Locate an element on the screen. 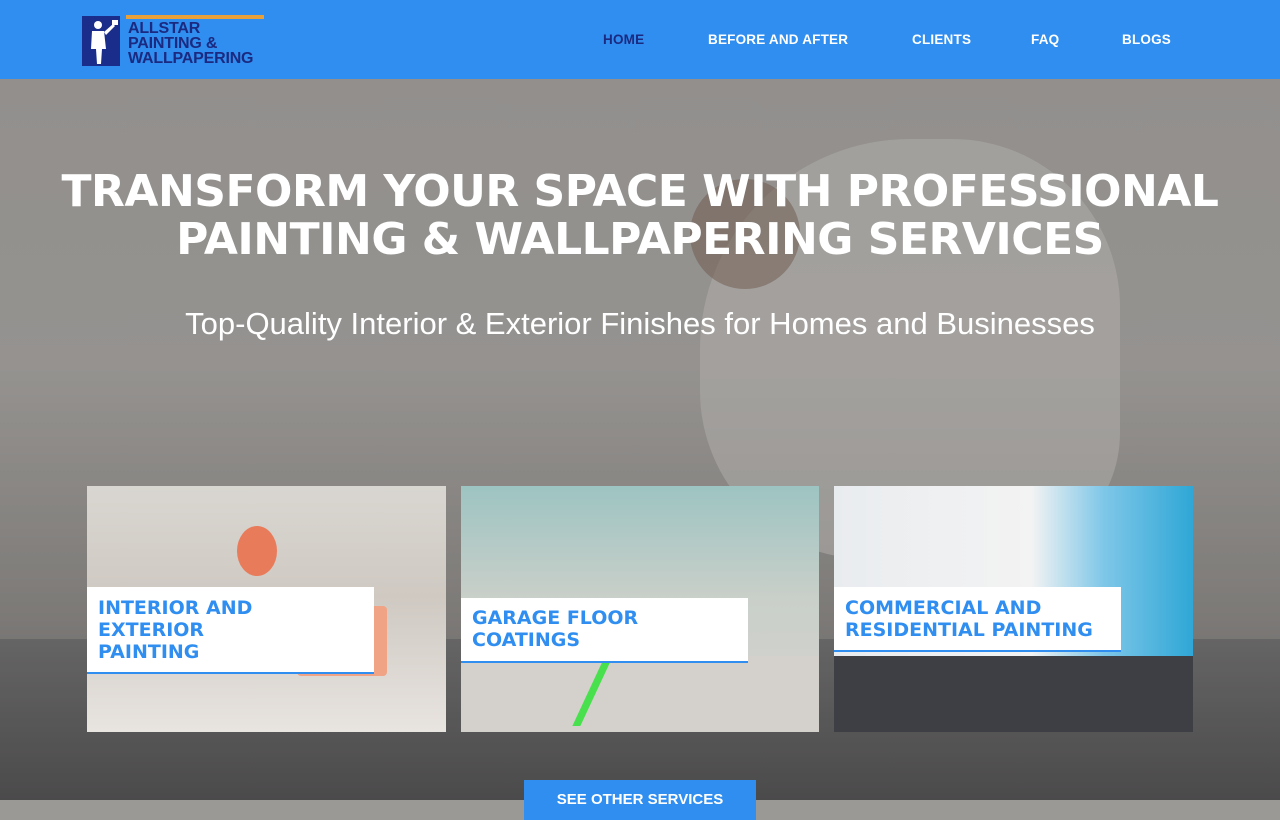  floor-image is located at coordinates (640, 694).